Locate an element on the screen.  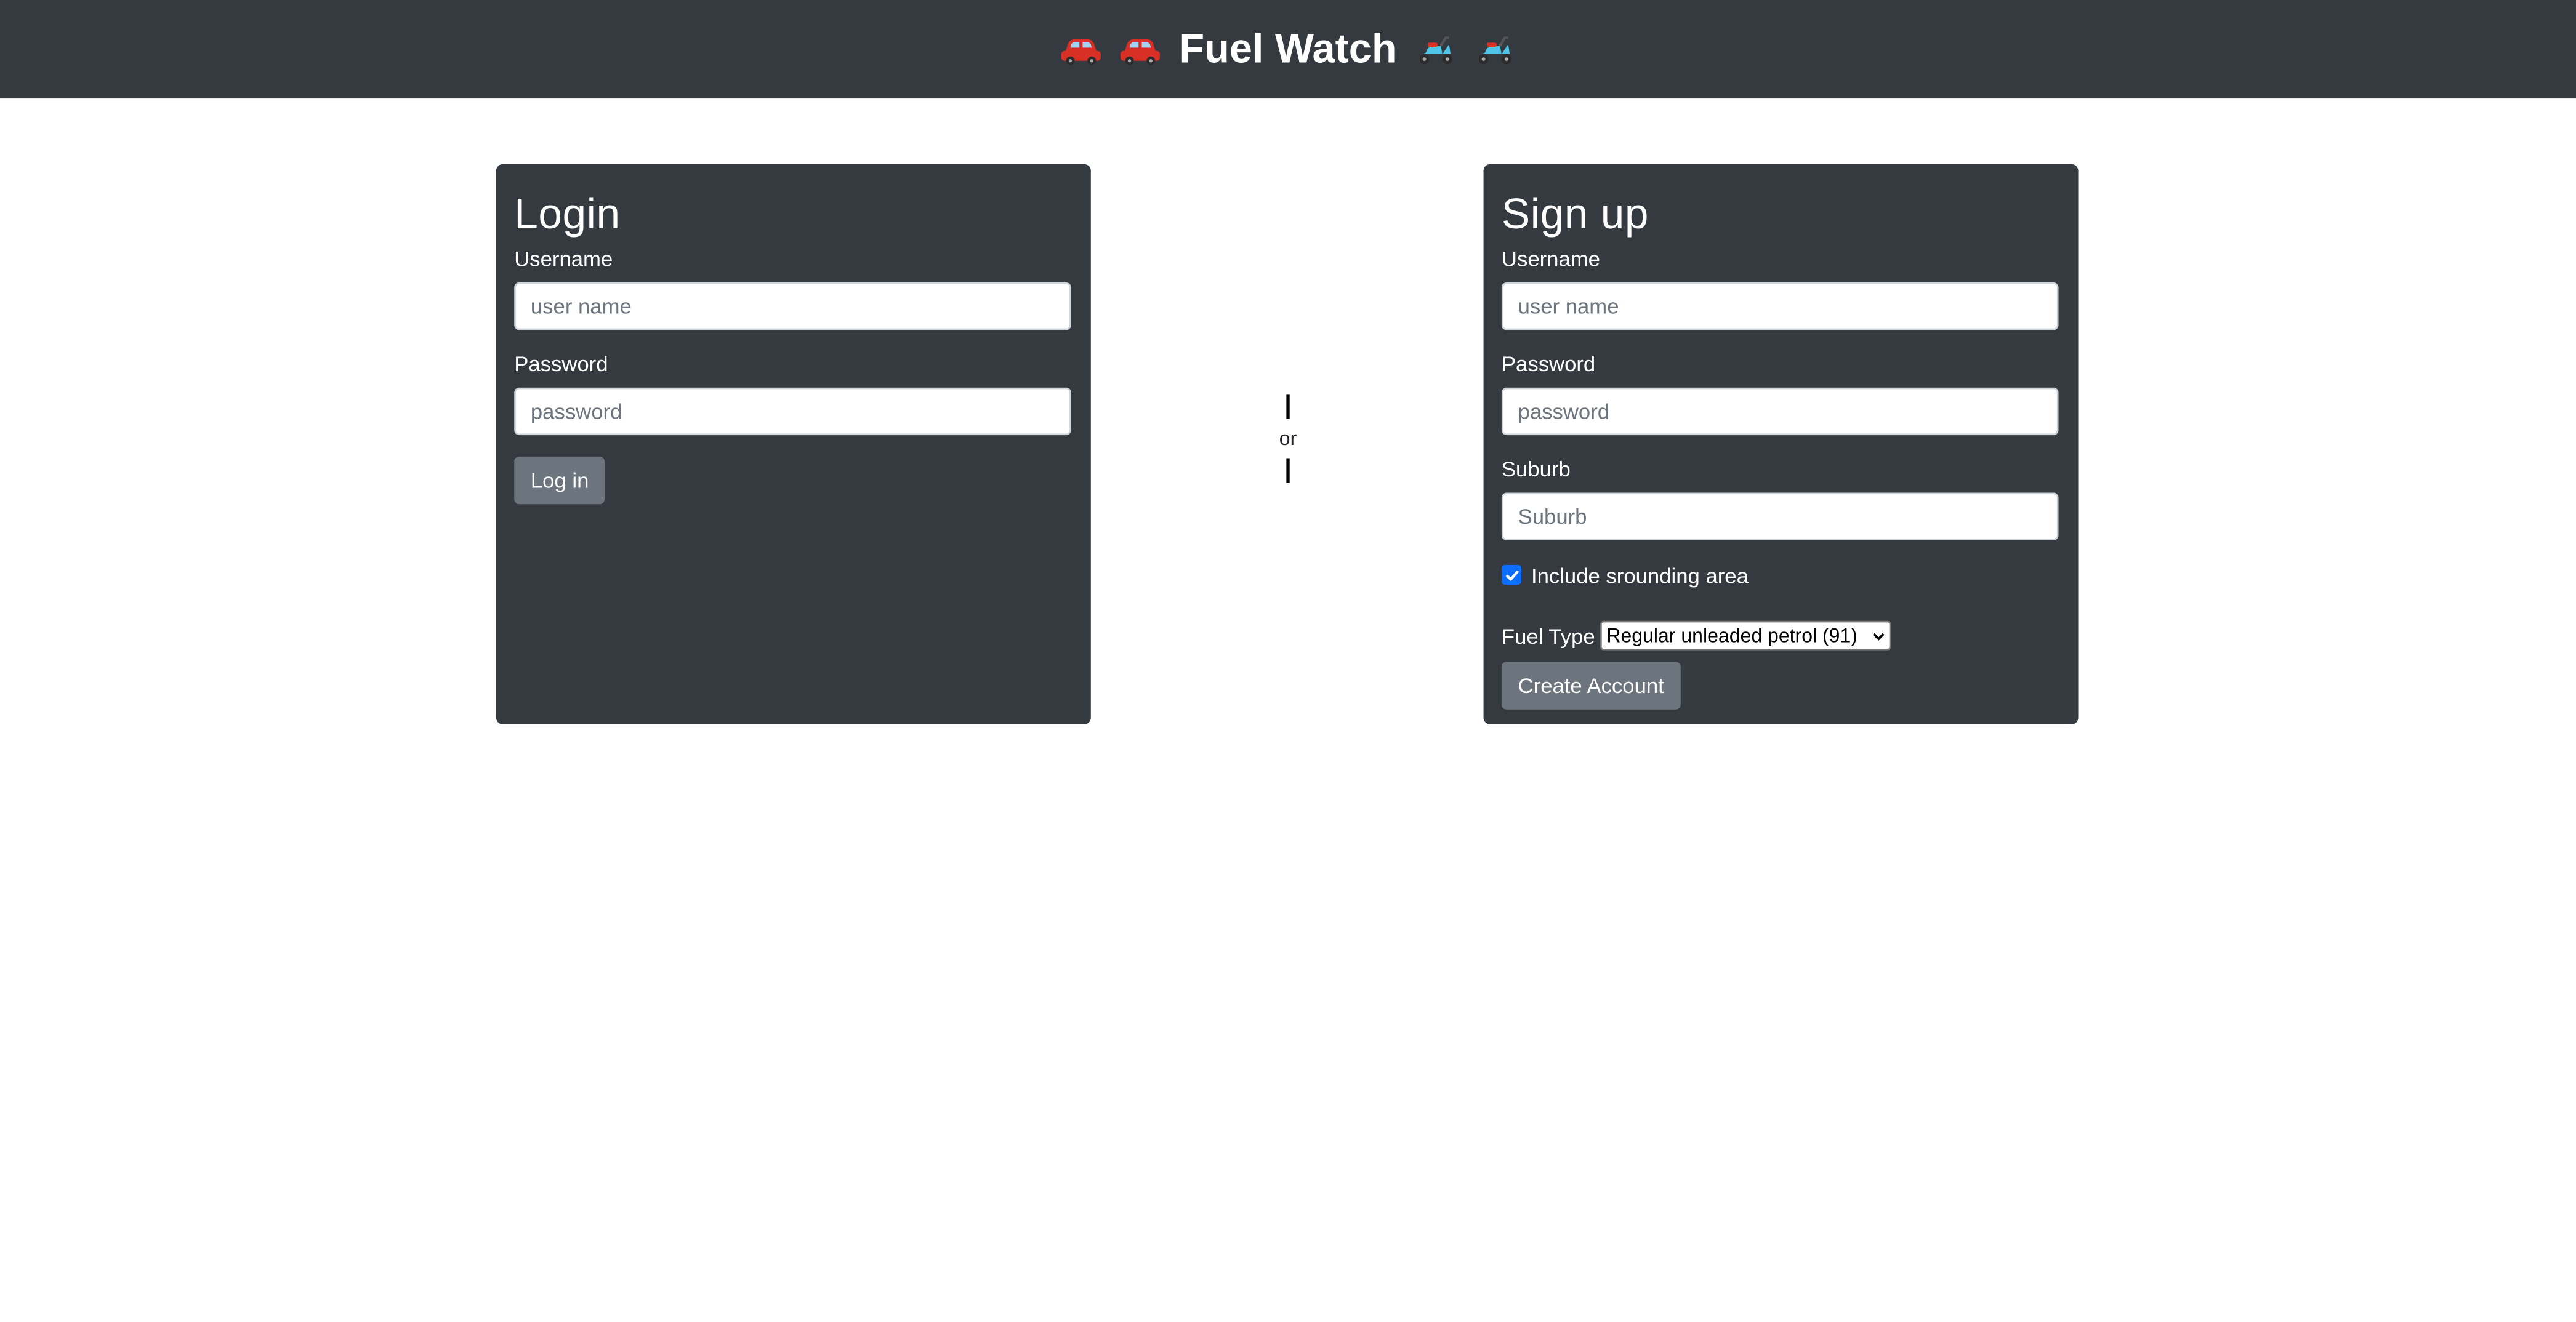
divider-line-bottom is located at coordinates (1288, 470).